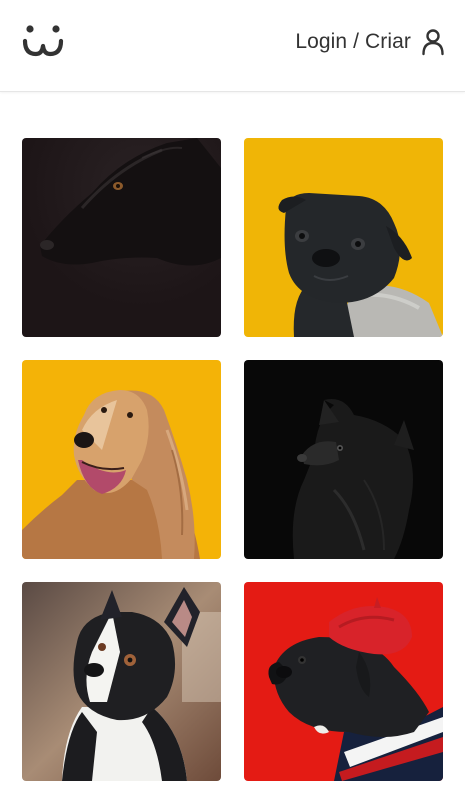 Image resolution: width=465 pixels, height=797 pixels. I want to click on photo-card-afghan-hound, so click(121, 459).